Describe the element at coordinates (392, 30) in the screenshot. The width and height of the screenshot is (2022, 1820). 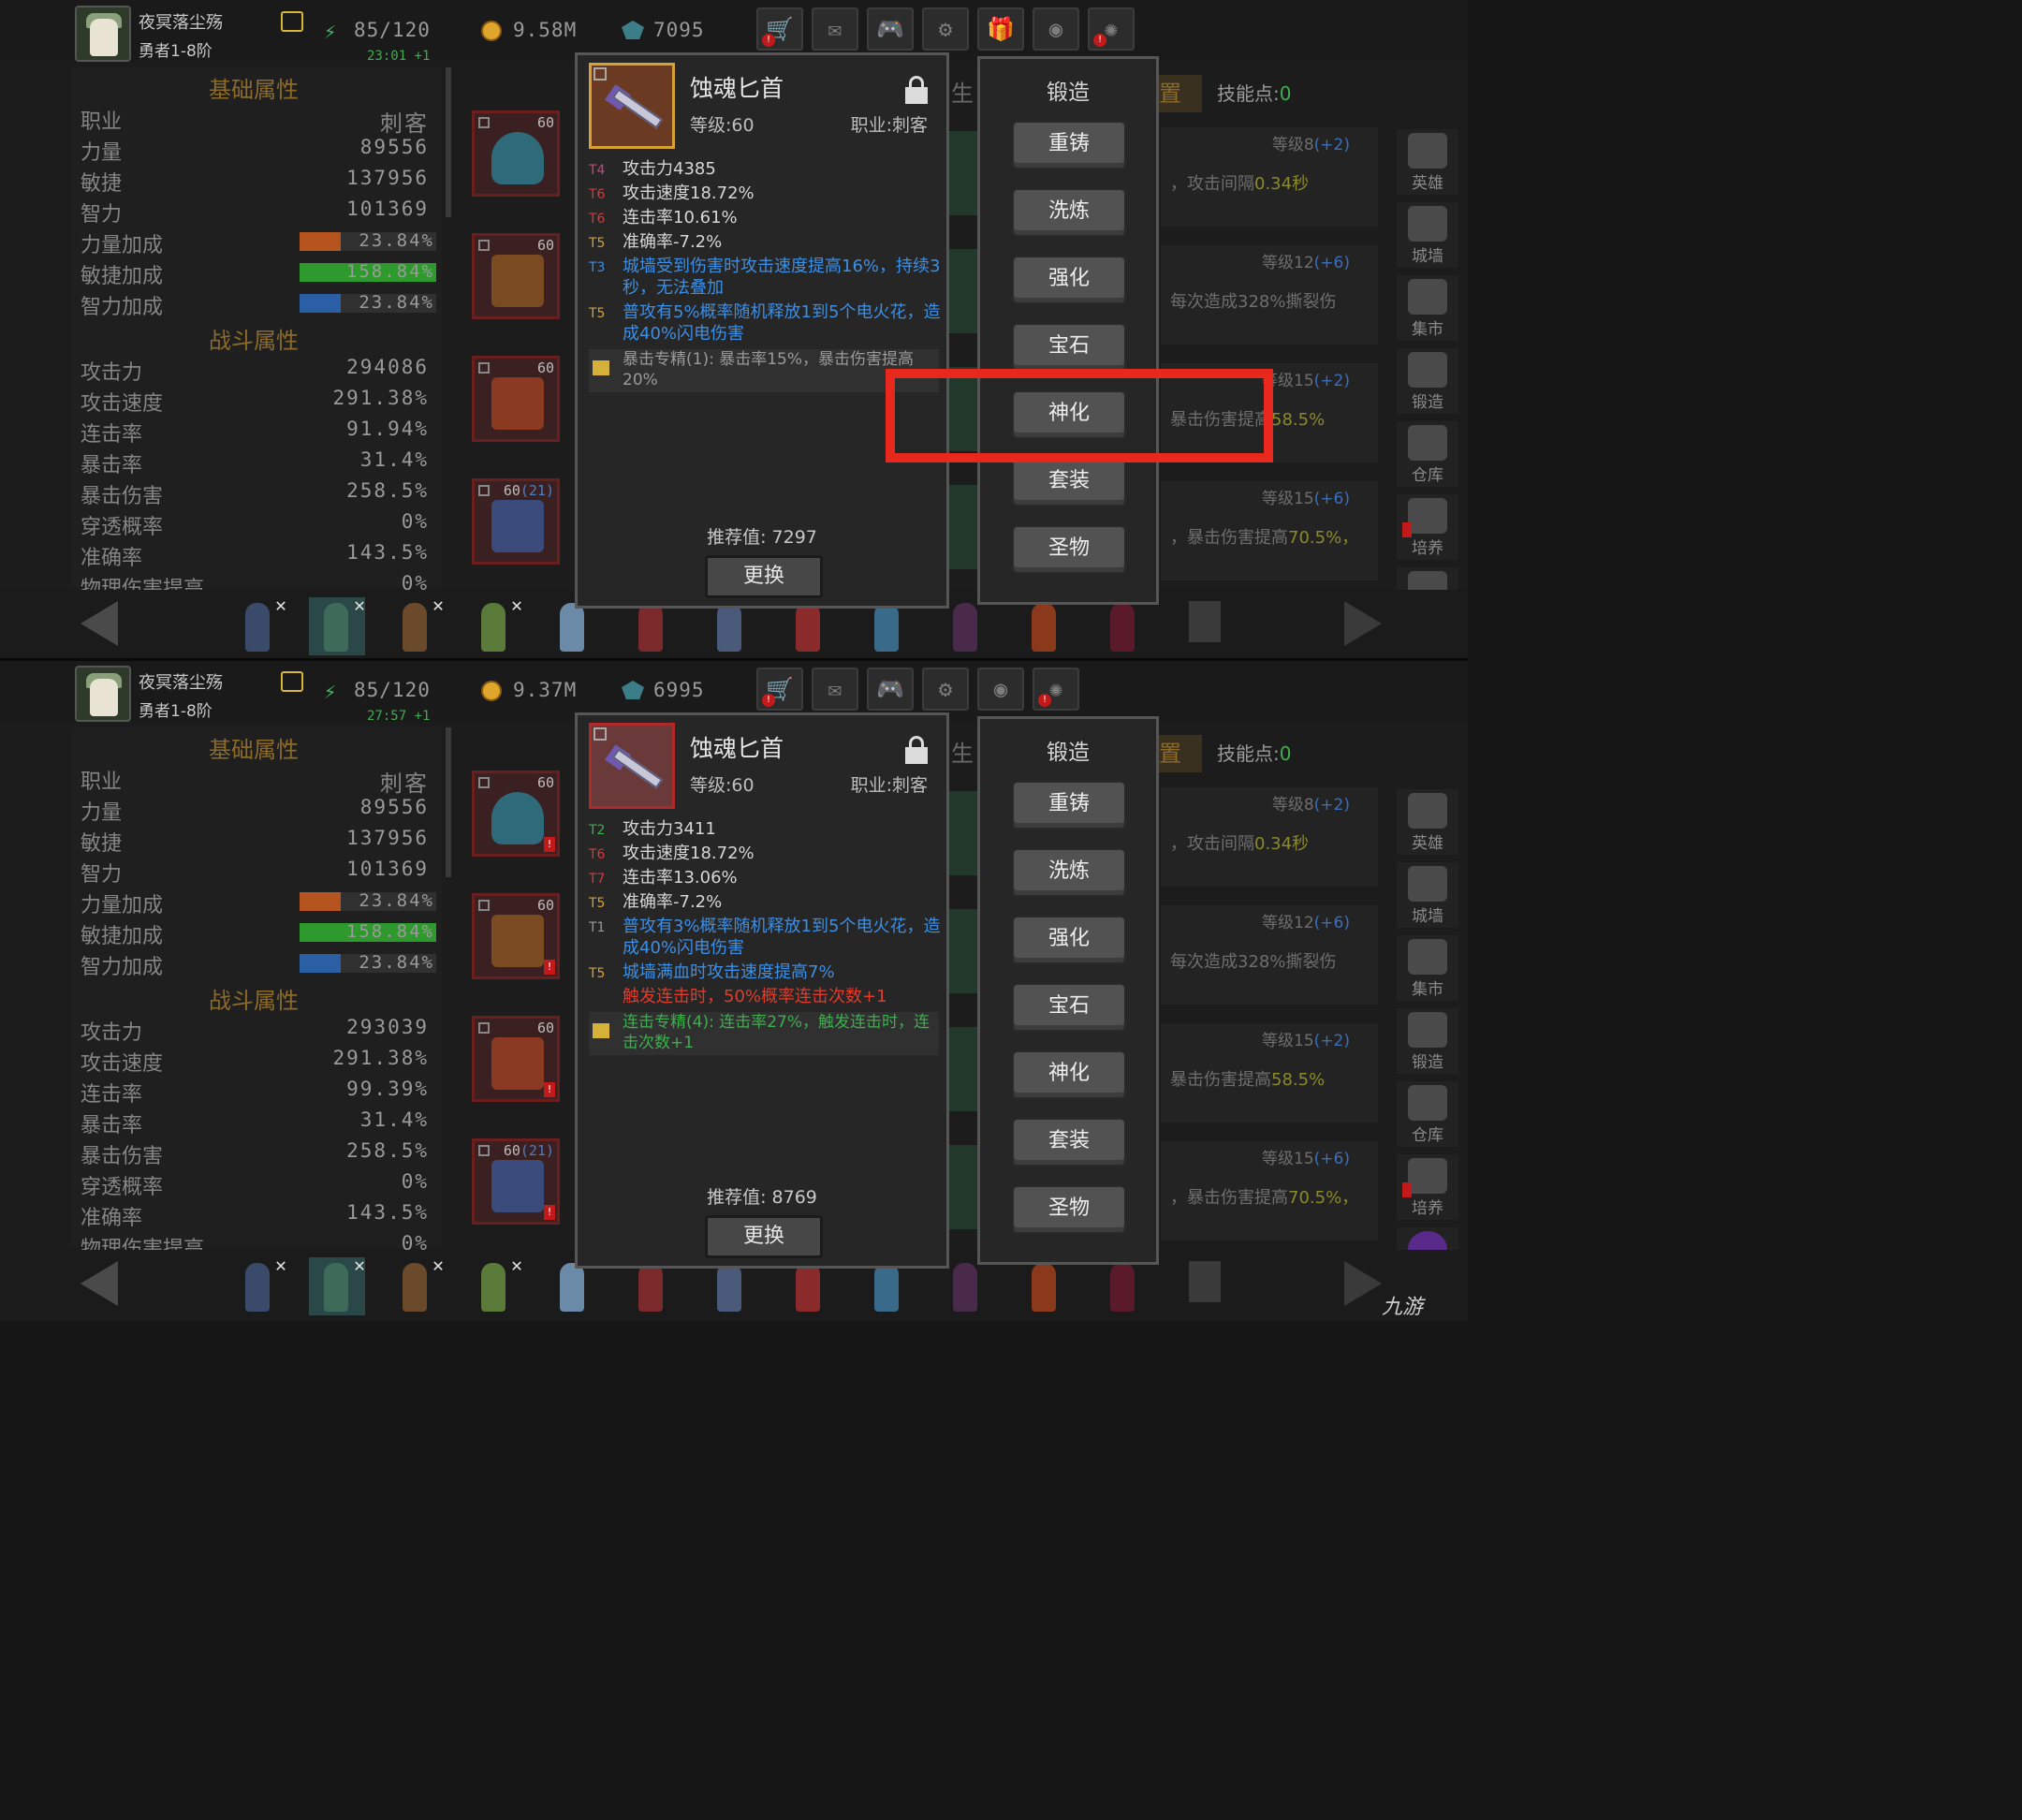
I see `energy-value: 85/120` at that location.